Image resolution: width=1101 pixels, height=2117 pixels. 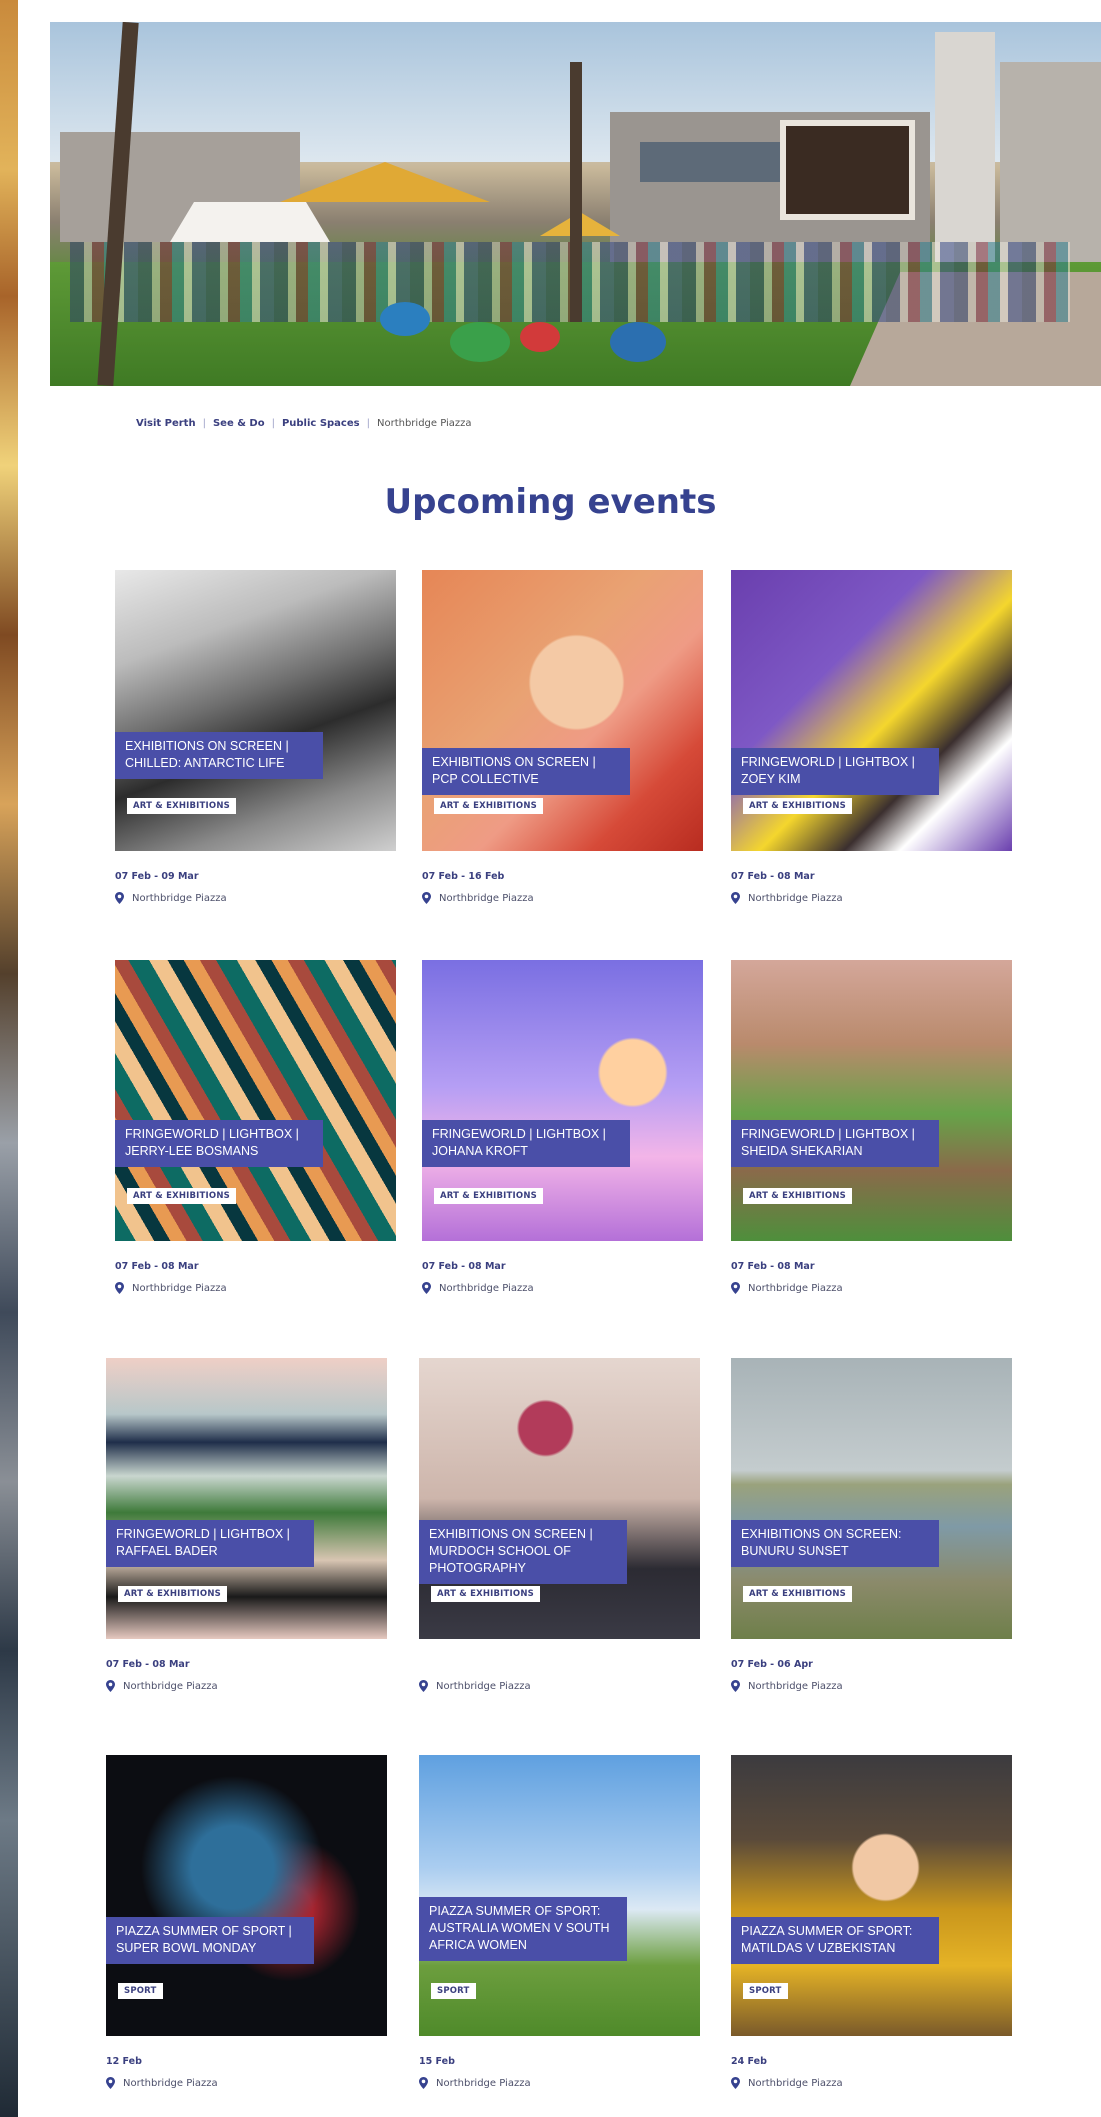 I want to click on event-date, so click(x=559, y=1665).